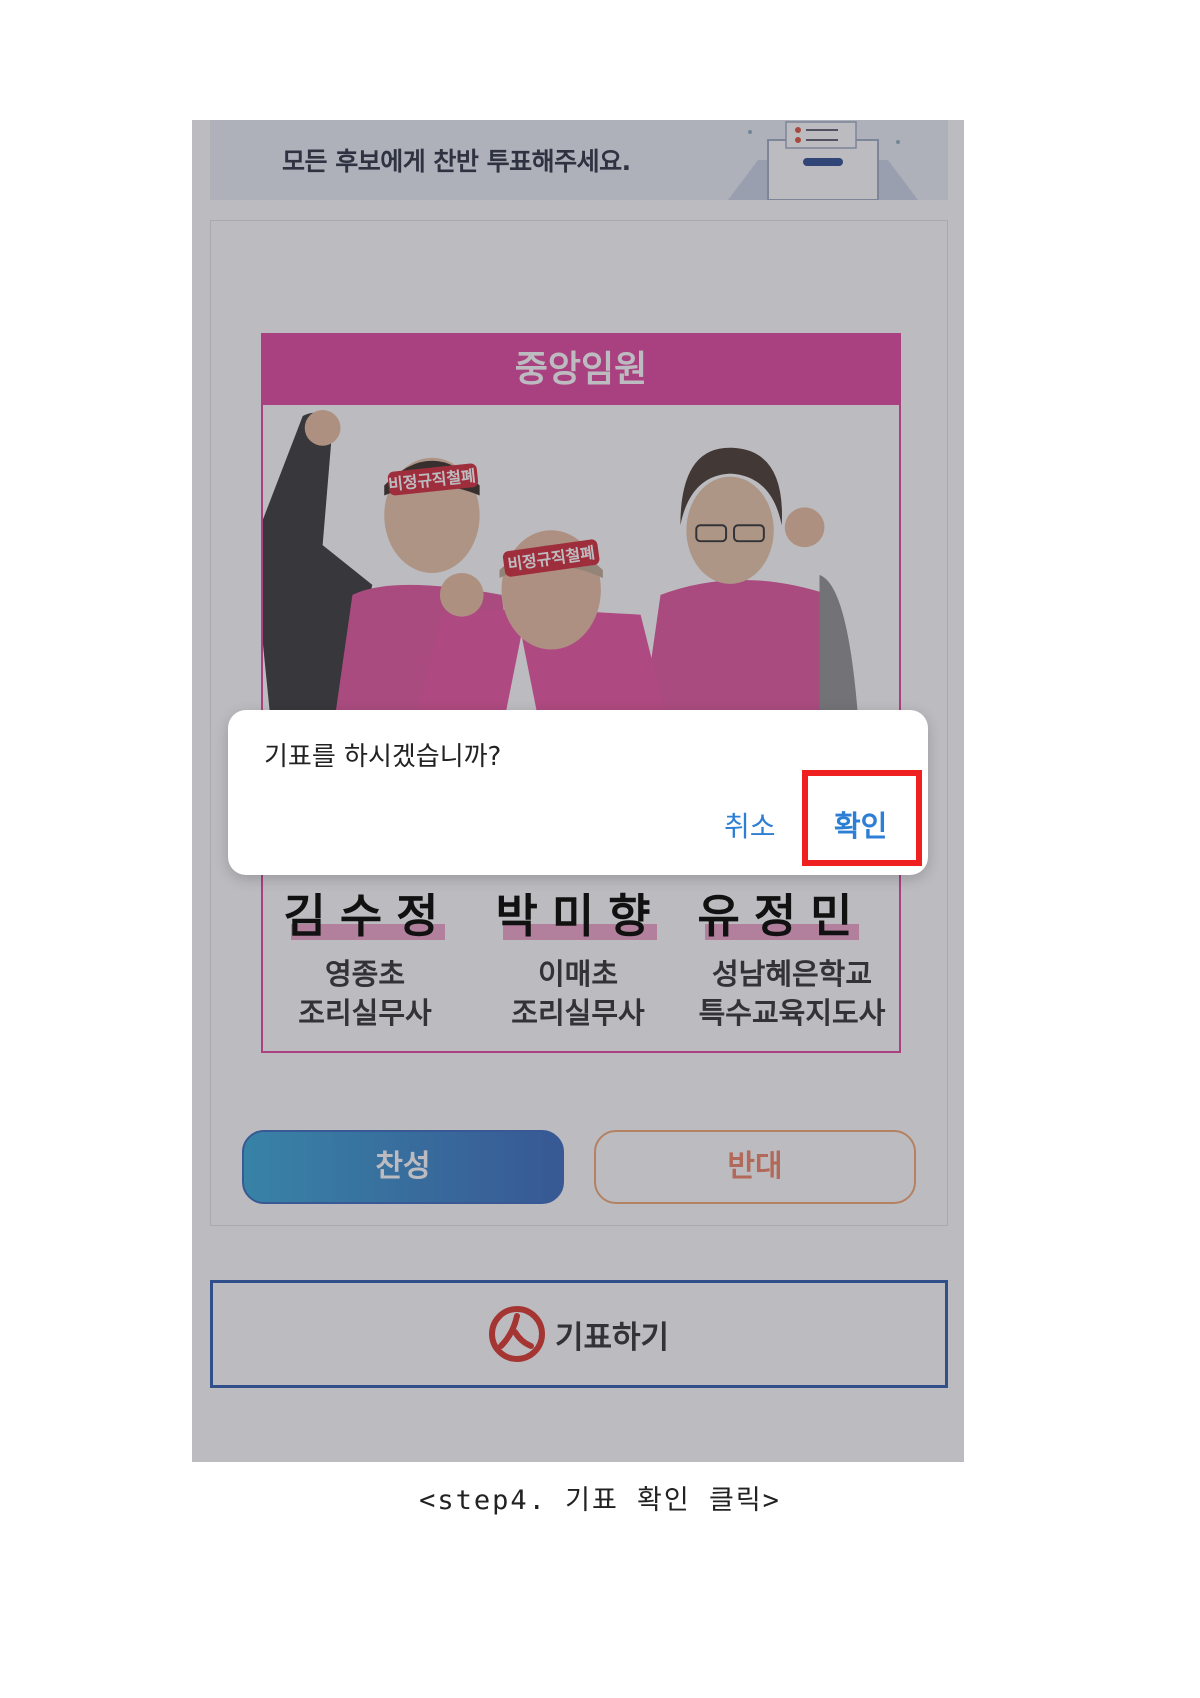  What do you see at coordinates (750, 825) in the screenshot?
I see `cancel-button: 취소` at bounding box center [750, 825].